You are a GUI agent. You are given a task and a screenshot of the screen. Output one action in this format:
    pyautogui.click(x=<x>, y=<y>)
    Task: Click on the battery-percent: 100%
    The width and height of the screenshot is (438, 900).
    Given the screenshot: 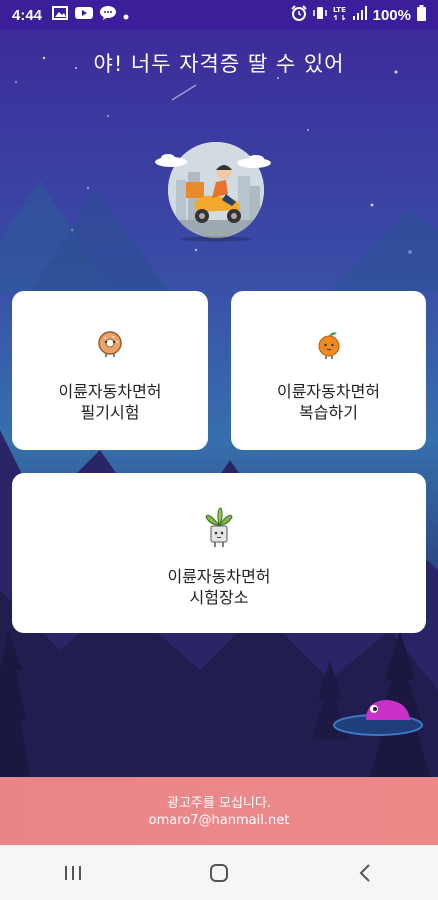 What is the action you would take?
    pyautogui.click(x=391, y=15)
    